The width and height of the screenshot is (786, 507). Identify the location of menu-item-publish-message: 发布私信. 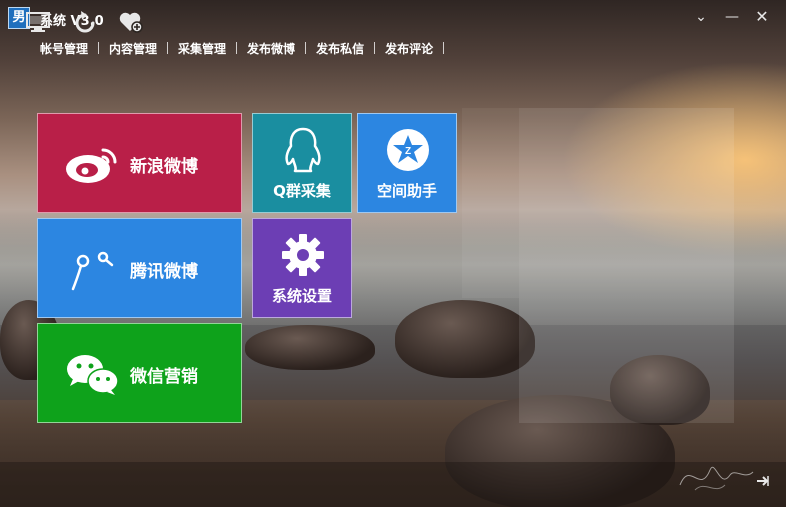
(340, 48).